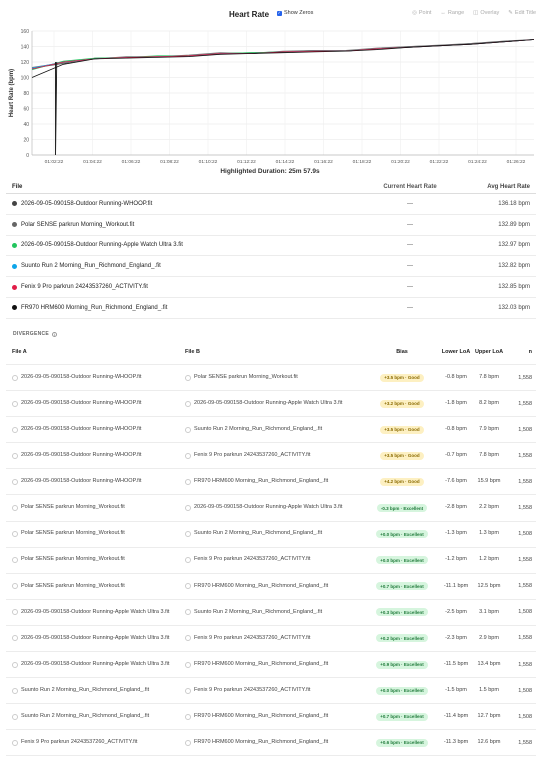 The height and width of the screenshot is (762, 540). Describe the element at coordinates (456, 507) in the screenshot. I see `lower-loa-value: -2.8 bpm` at that location.